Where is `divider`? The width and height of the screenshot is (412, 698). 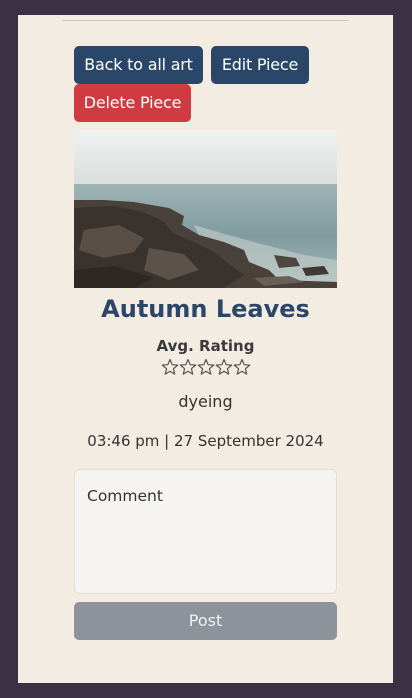
divider is located at coordinates (205, 20).